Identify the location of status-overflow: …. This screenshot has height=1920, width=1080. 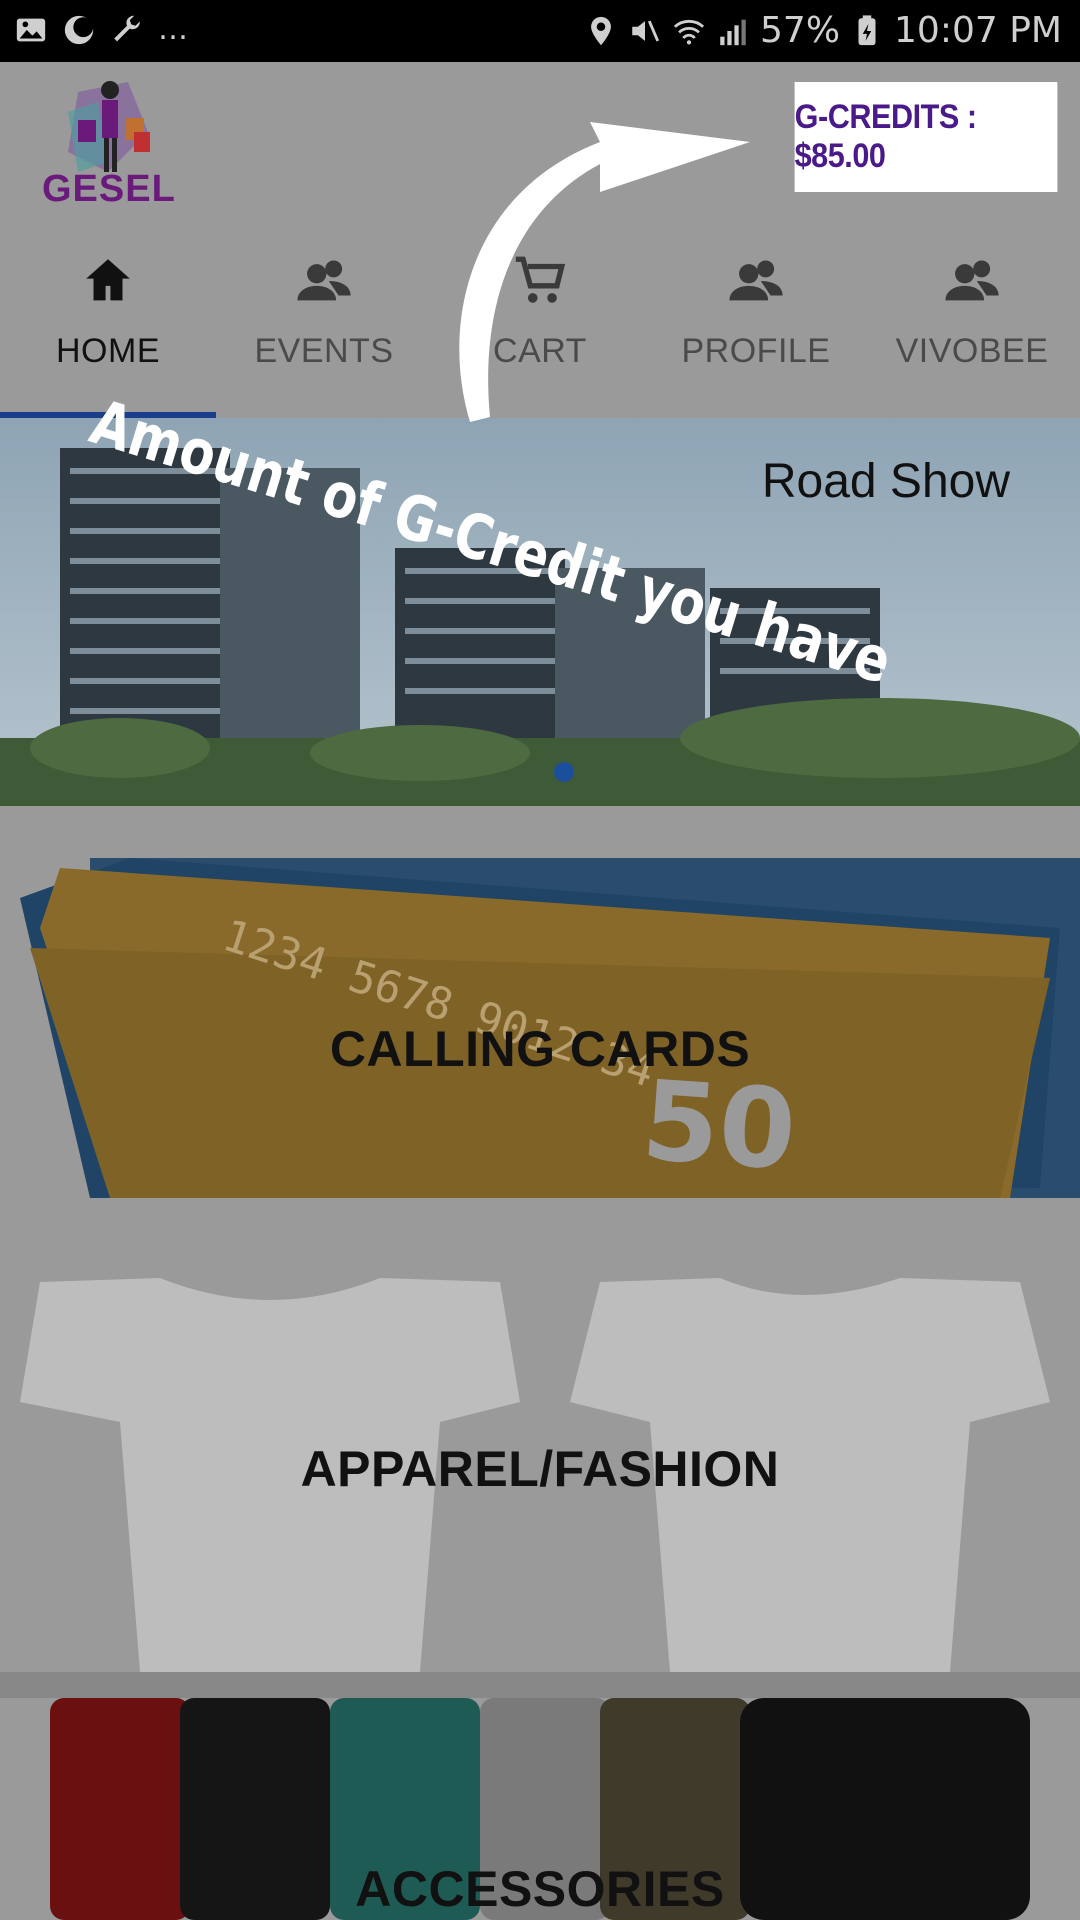
(173, 29).